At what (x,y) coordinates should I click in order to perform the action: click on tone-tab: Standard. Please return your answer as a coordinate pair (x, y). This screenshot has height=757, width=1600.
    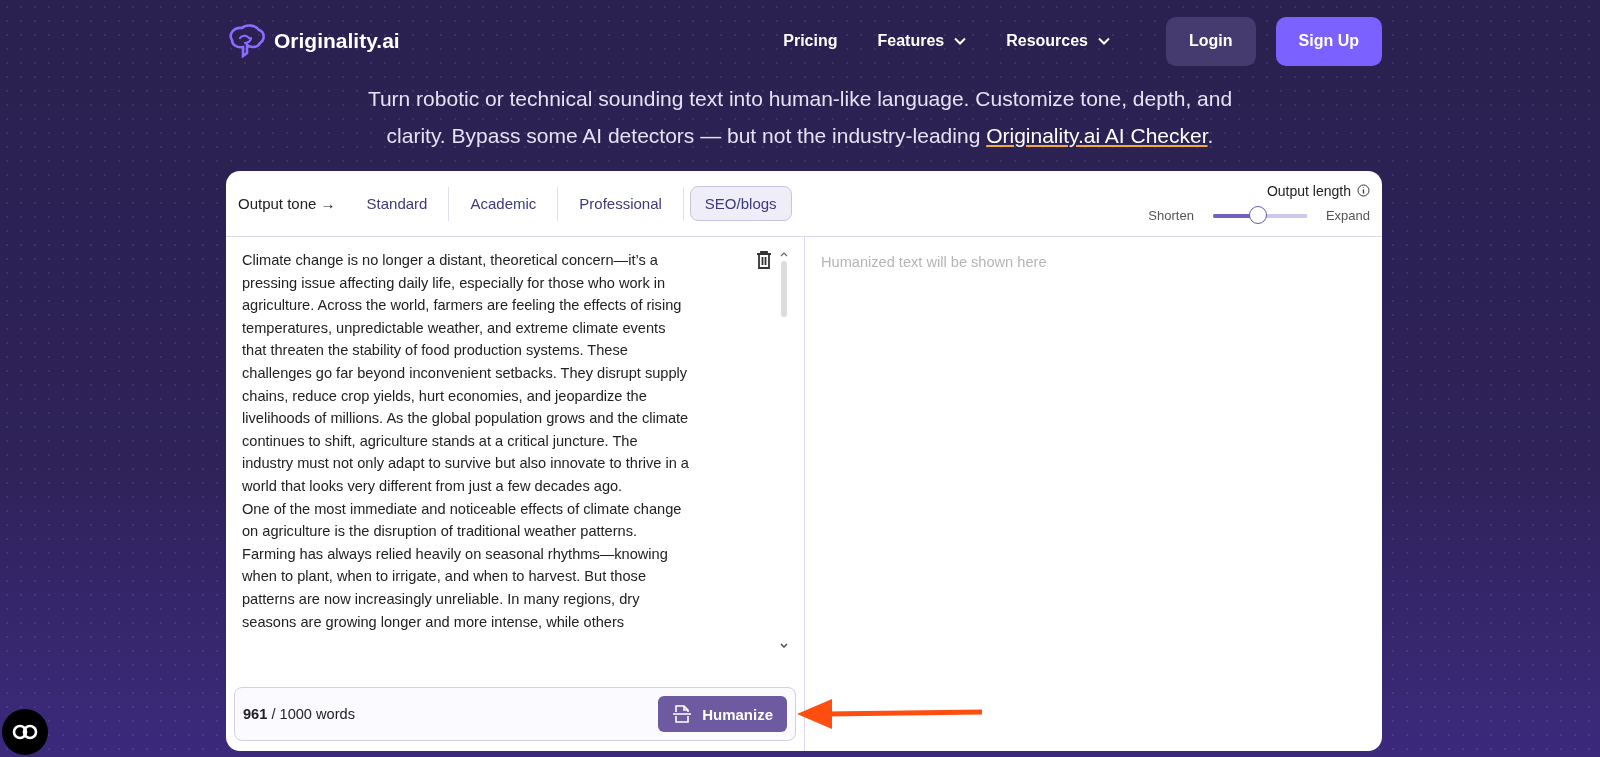
    Looking at the image, I should click on (397, 203).